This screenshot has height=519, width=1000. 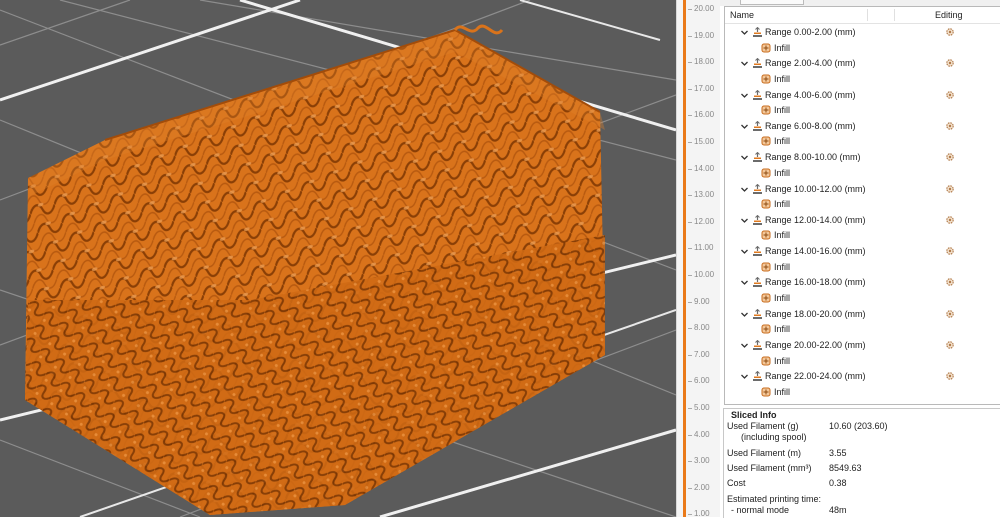 I want to click on range-row: Range 22.00-24.00 (mm), so click(x=862, y=376).